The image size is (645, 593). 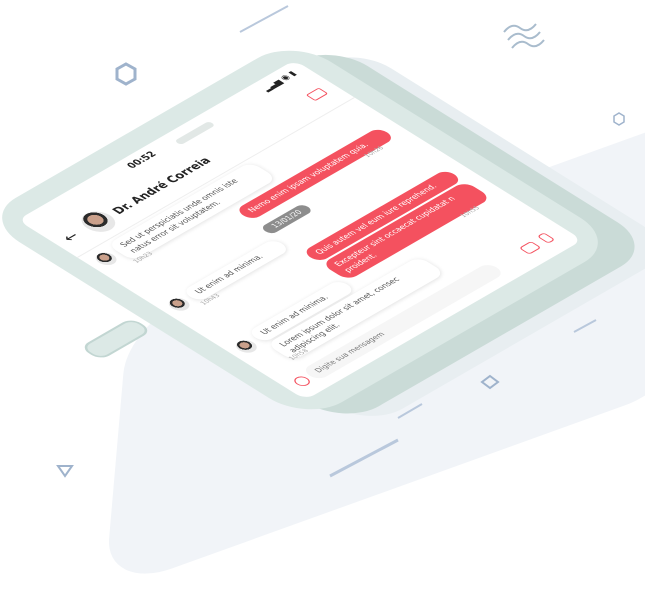 What do you see at coordinates (236, 270) in the screenshot?
I see `message-bubble: Ut enim ad minima.` at bounding box center [236, 270].